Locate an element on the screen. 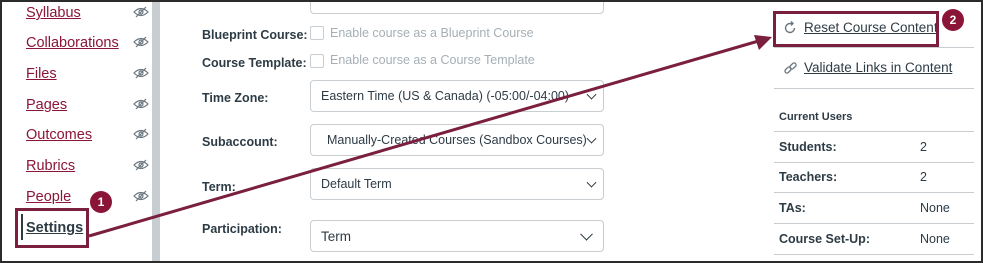  current-users-heading: Current Users is located at coordinates (816, 117).